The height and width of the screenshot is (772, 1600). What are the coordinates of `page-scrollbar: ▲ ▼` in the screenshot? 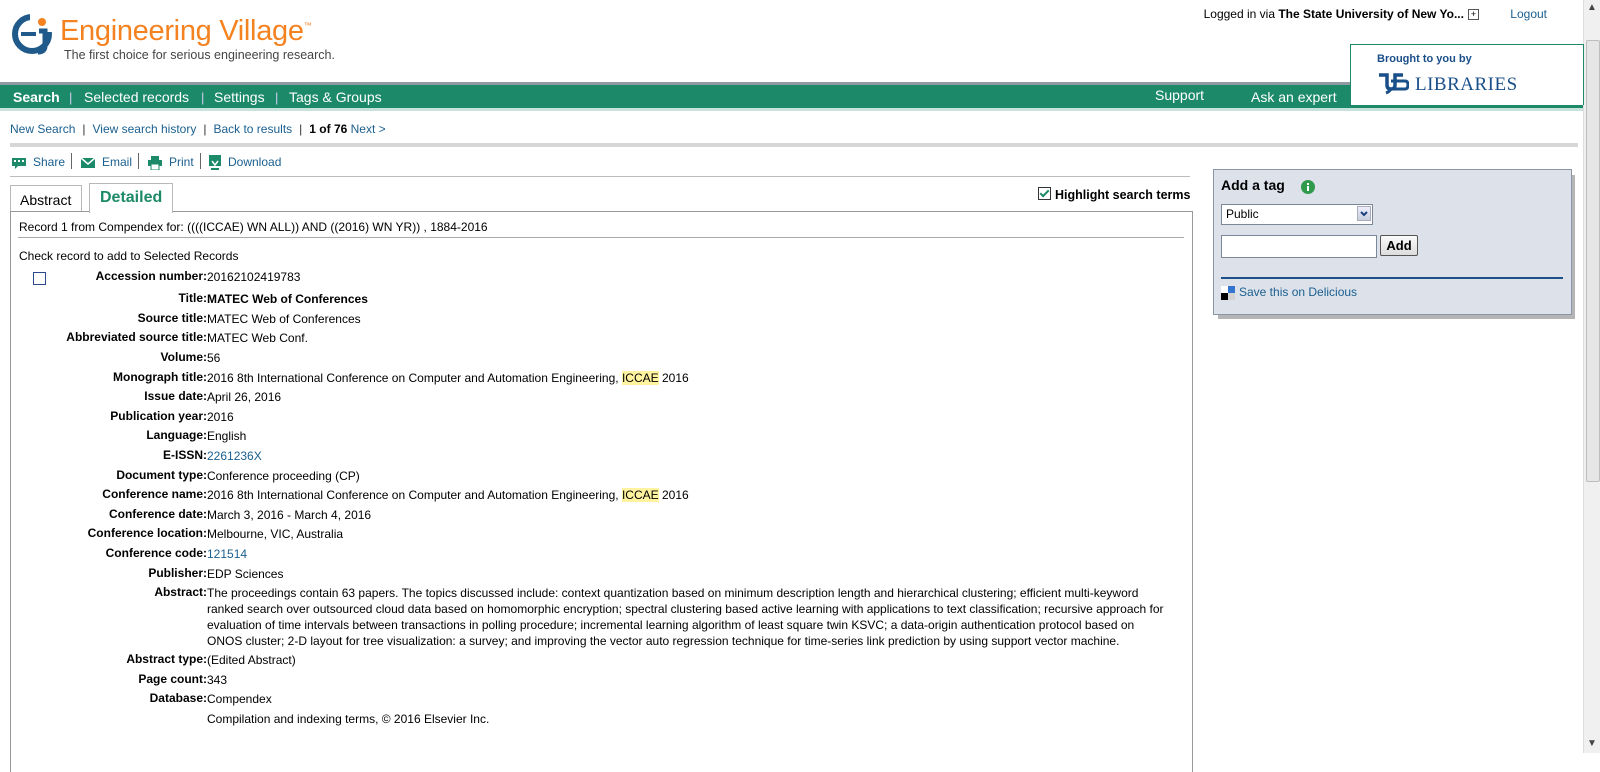 It's located at (1591, 376).